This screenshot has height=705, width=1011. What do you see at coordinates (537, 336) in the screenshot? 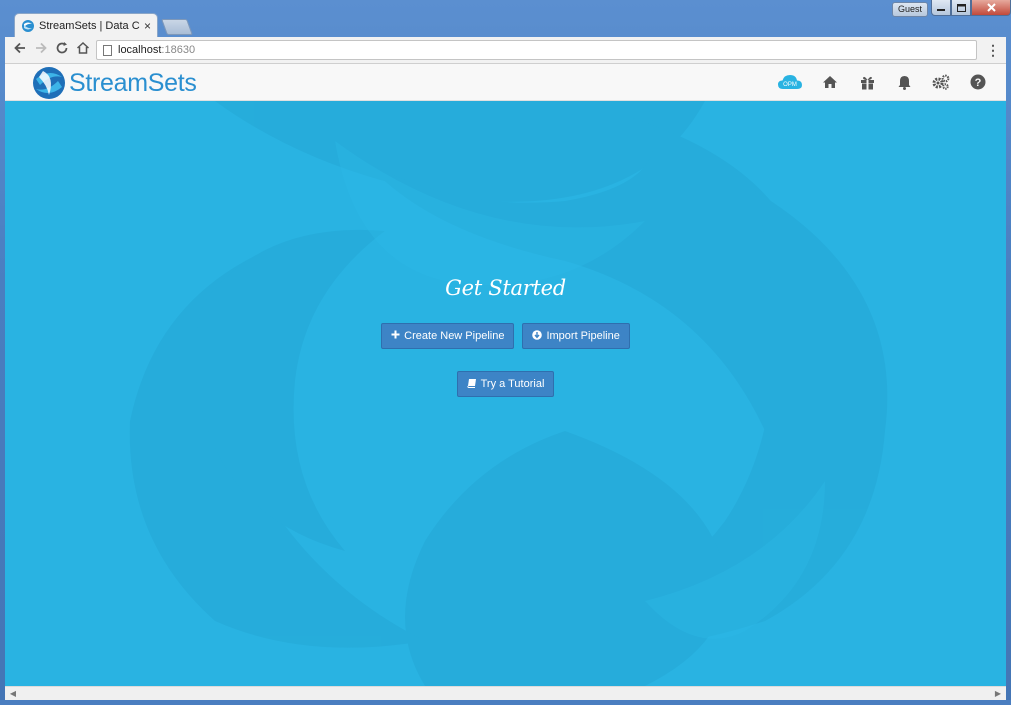
I see `circle-arrow-down-icon` at bounding box center [537, 336].